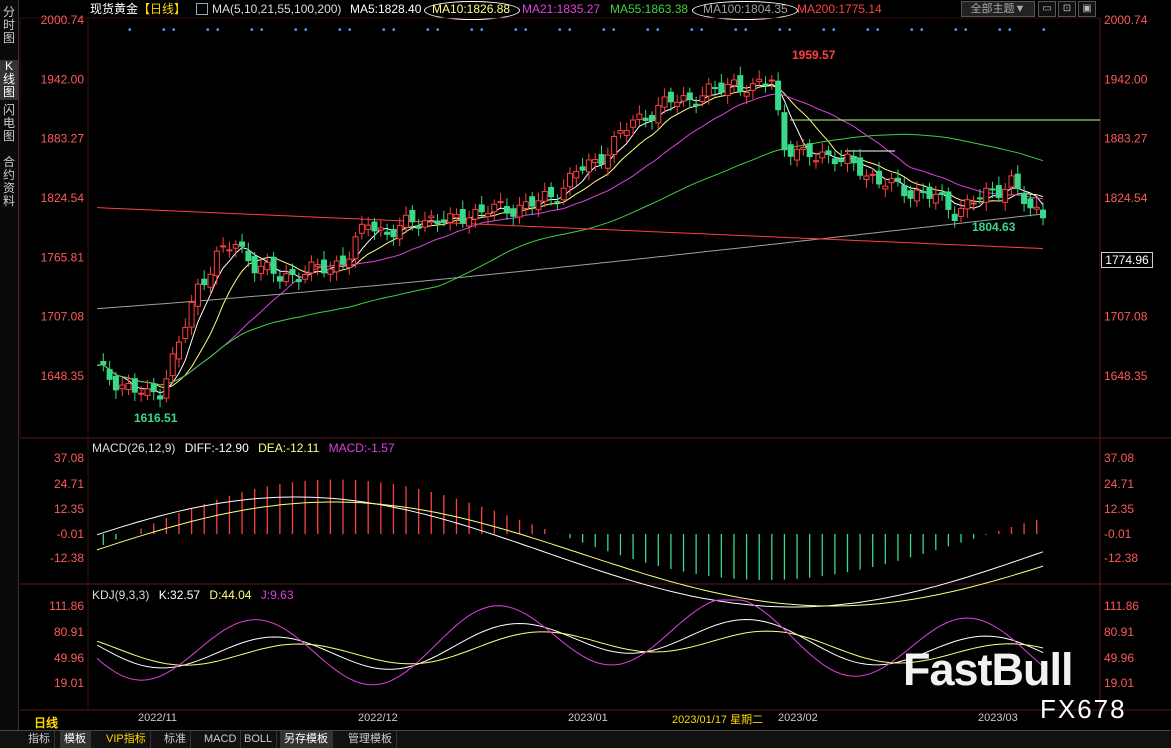  I want to click on tab-boll: BOLL, so click(259, 739).